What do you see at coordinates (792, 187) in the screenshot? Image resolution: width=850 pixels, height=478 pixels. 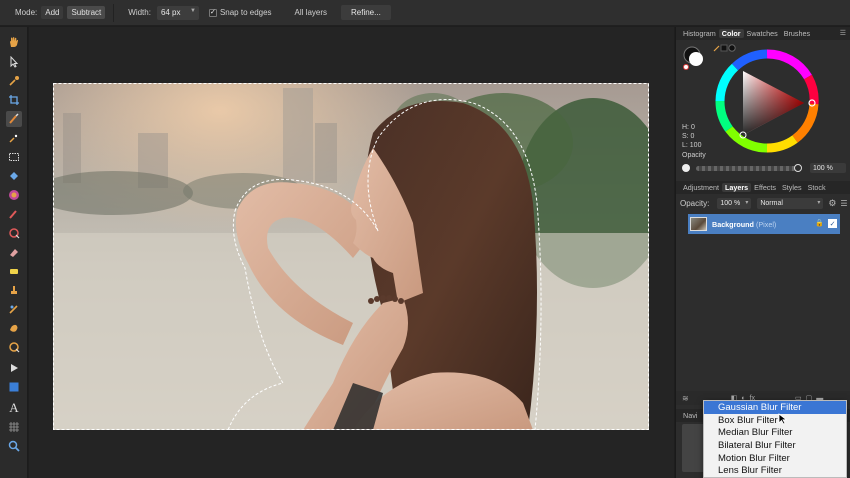 I see `tab-styles: Styles` at bounding box center [792, 187].